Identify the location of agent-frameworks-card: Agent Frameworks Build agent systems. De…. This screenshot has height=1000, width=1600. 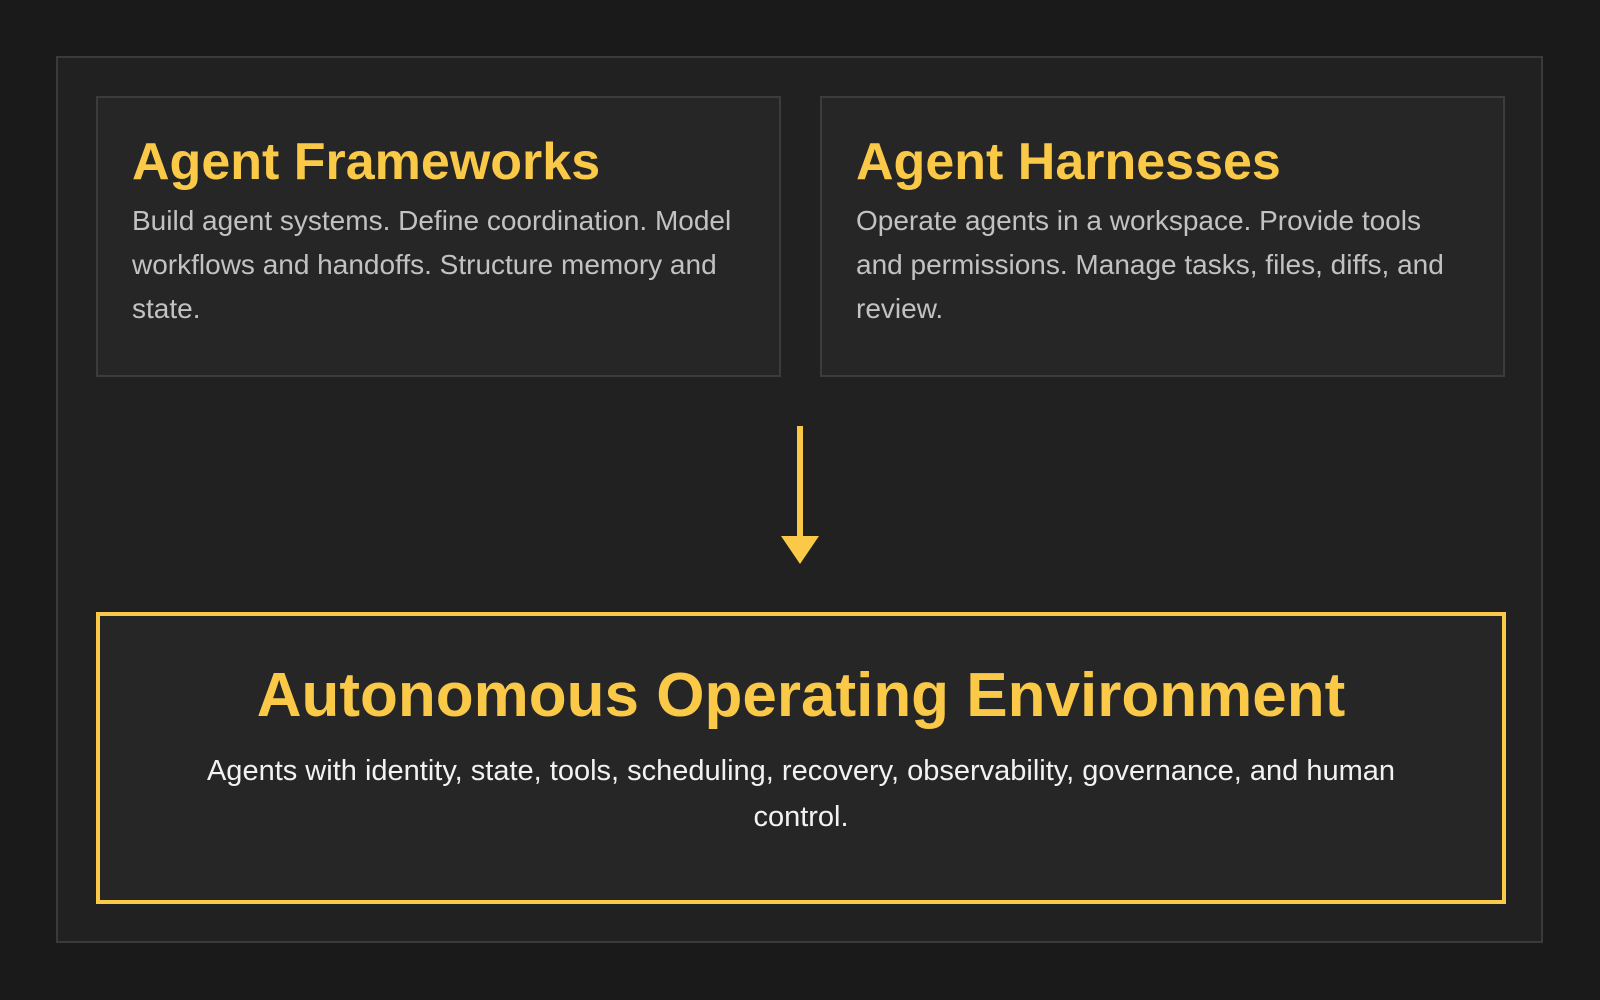
(438, 236).